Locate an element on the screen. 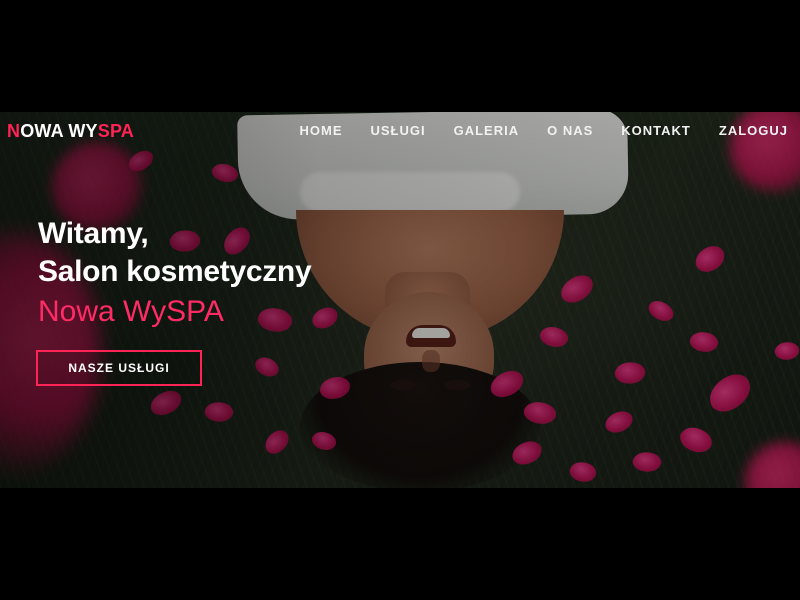 The width and height of the screenshot is (800, 600). our-services-button: NASZE USŁUGI is located at coordinates (119, 368).